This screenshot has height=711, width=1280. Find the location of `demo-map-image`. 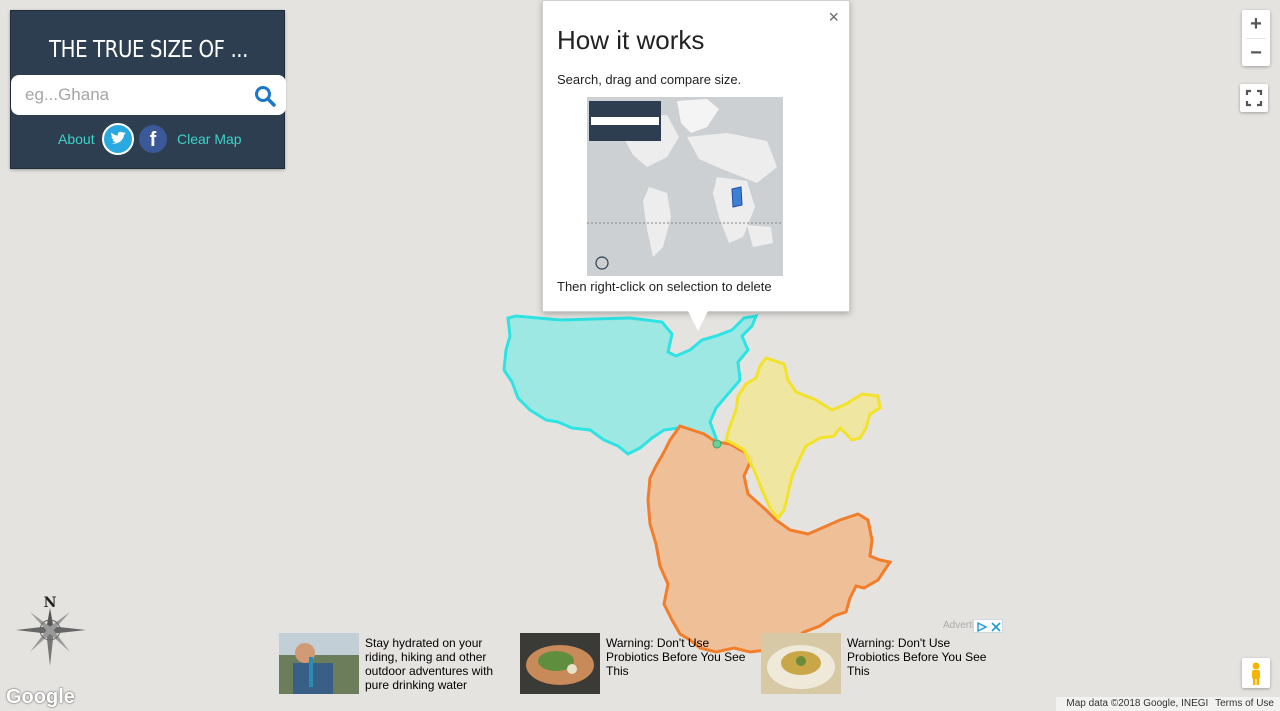

demo-map-image is located at coordinates (685, 186).